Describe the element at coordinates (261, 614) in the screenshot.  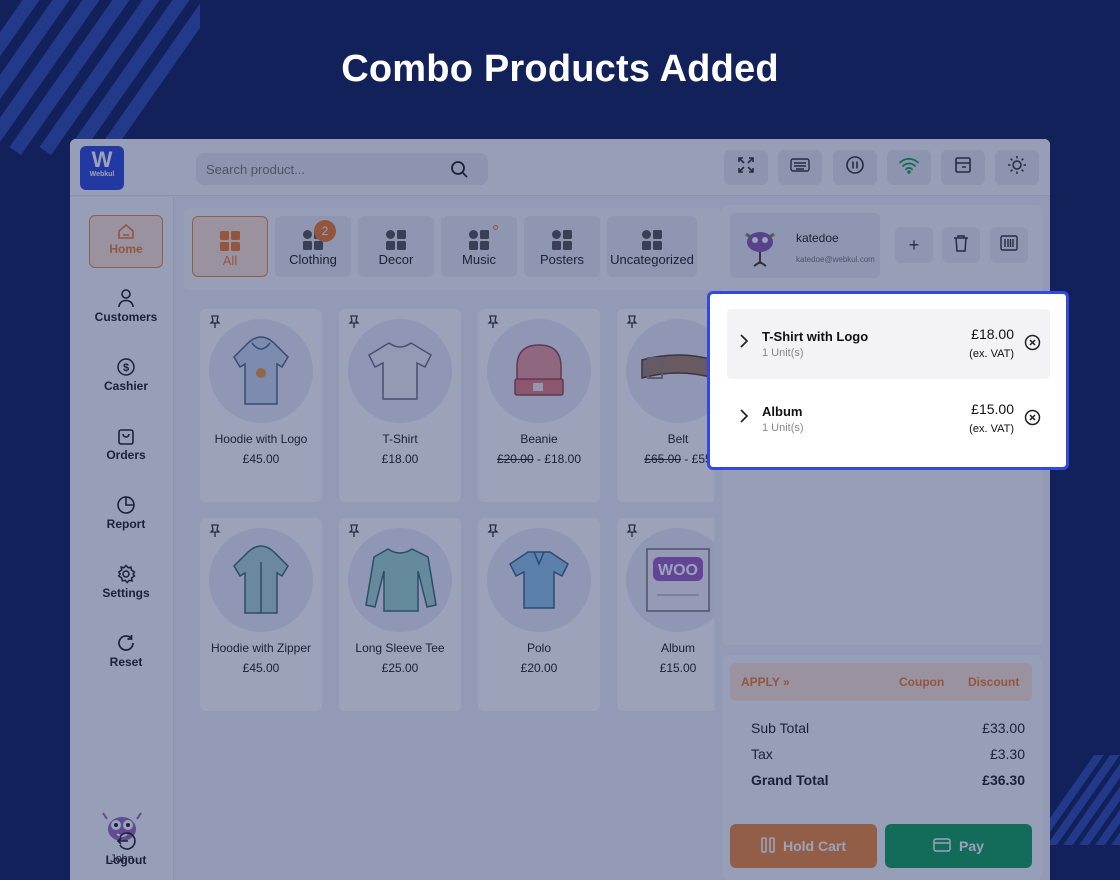
I see `product-card: Hoodie with Zipper £45.00` at that location.